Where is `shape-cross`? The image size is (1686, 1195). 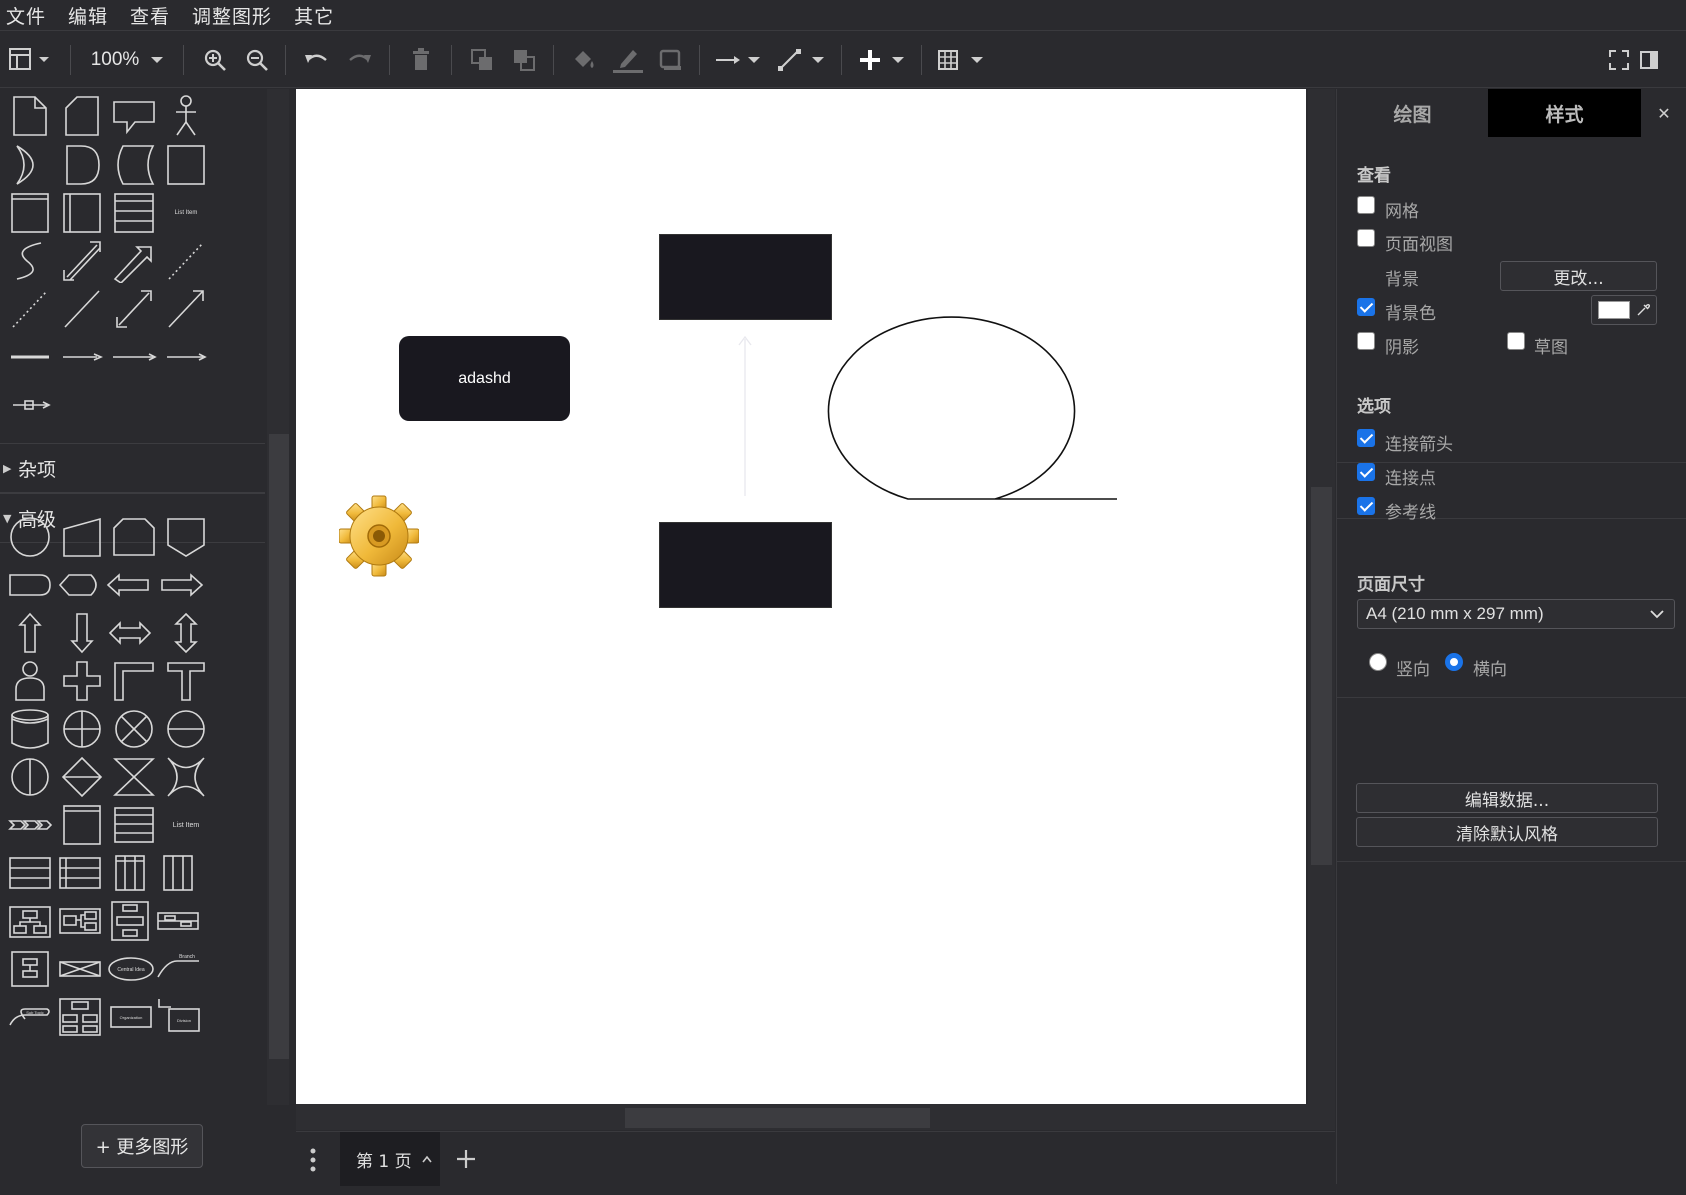
shape-cross is located at coordinates (82, 681).